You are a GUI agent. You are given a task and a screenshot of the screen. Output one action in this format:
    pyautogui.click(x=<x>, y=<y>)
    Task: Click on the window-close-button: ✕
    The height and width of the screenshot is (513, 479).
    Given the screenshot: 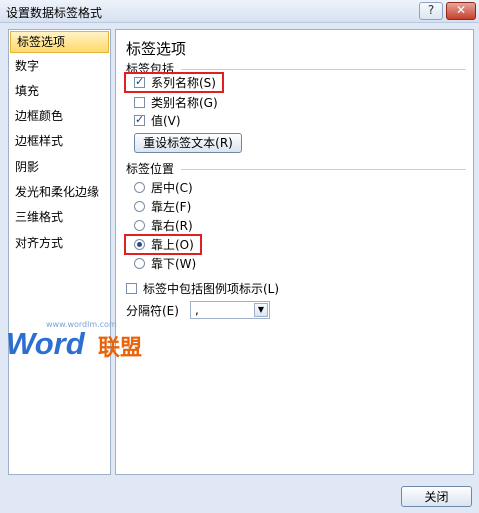 What is the action you would take?
    pyautogui.click(x=461, y=11)
    